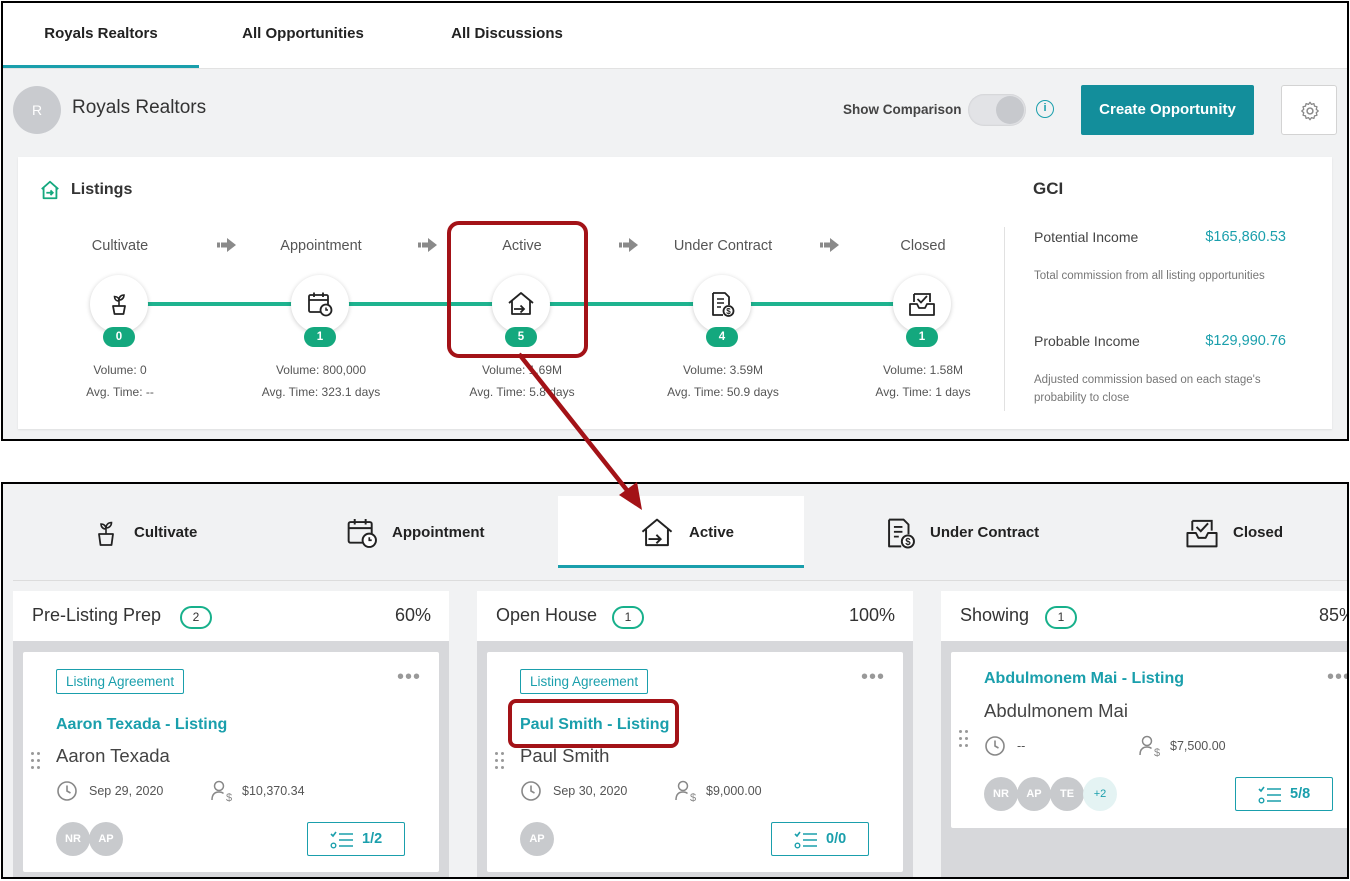  Describe the element at coordinates (166, 532) in the screenshot. I see `stage-tab-label: Cultivate` at that location.